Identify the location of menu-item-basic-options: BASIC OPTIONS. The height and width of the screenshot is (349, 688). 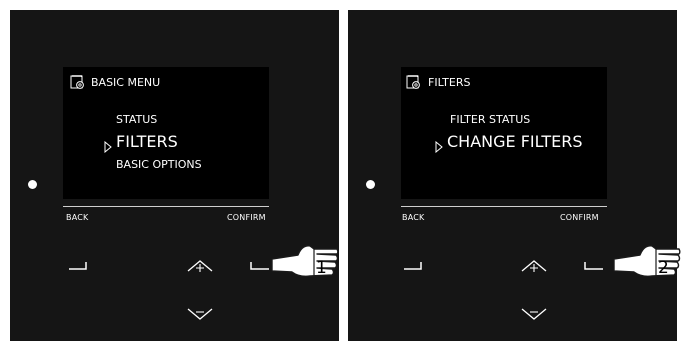
(159, 164).